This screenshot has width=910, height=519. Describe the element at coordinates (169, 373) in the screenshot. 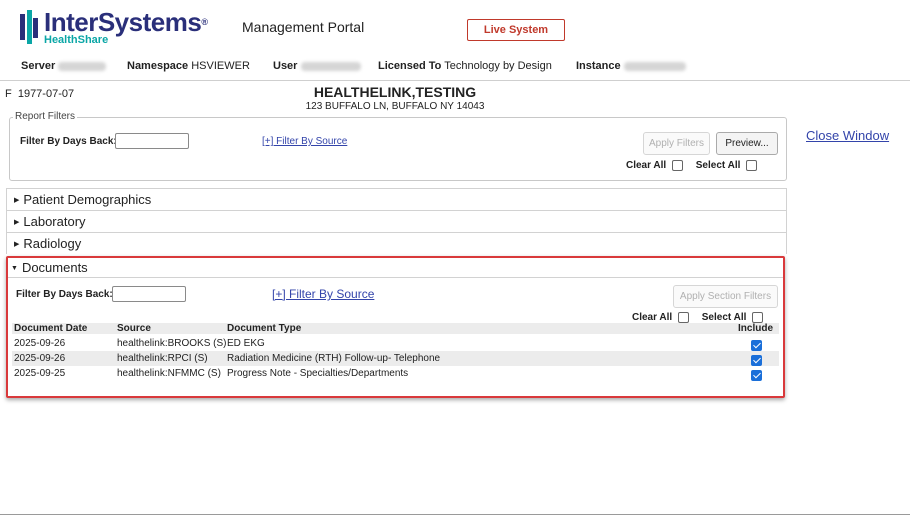

I see `document-source: healthelink:NFMMC (S)` at that location.